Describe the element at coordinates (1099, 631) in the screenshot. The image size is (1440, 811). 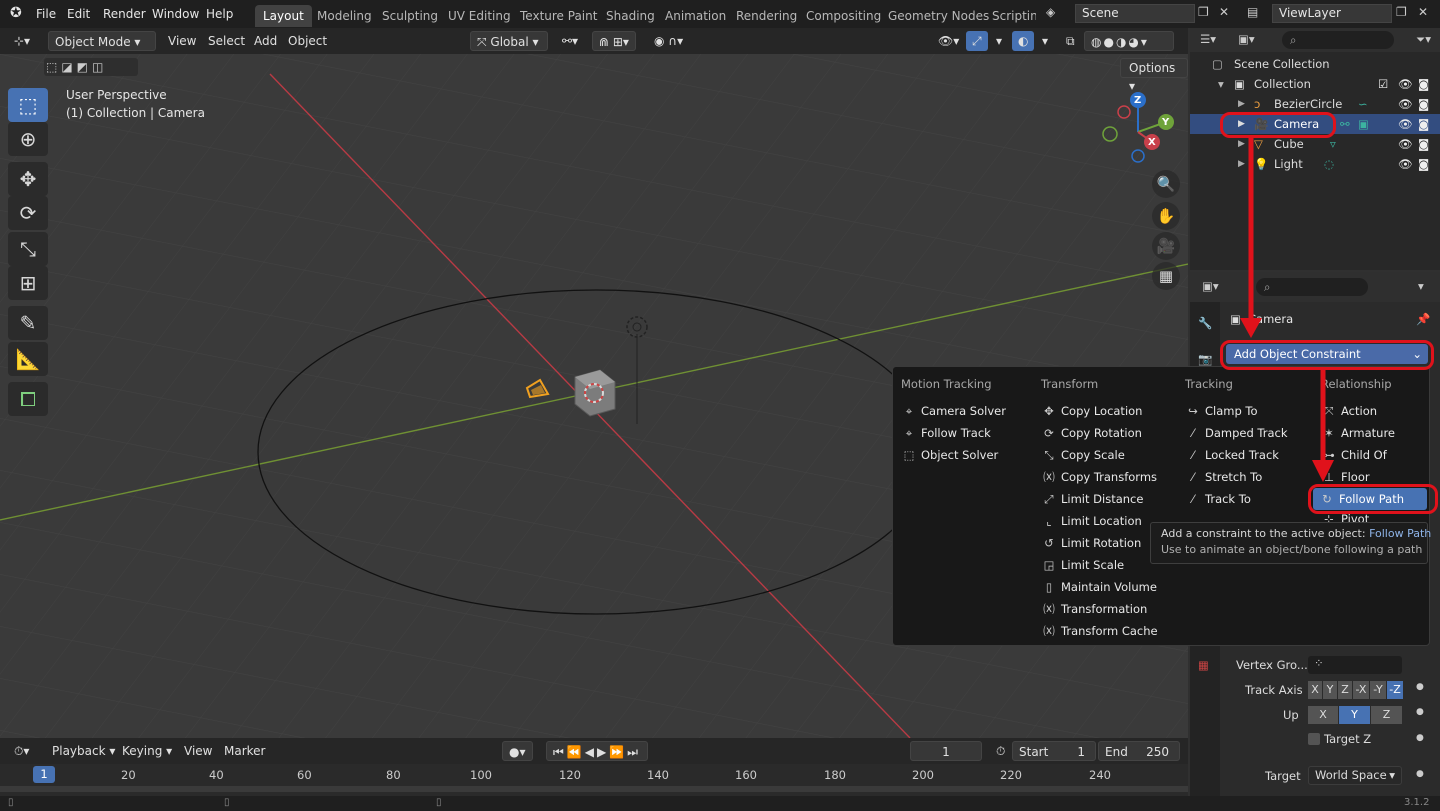
I see `menu-item-transform-cache: ⒳ Transform Cache` at that location.